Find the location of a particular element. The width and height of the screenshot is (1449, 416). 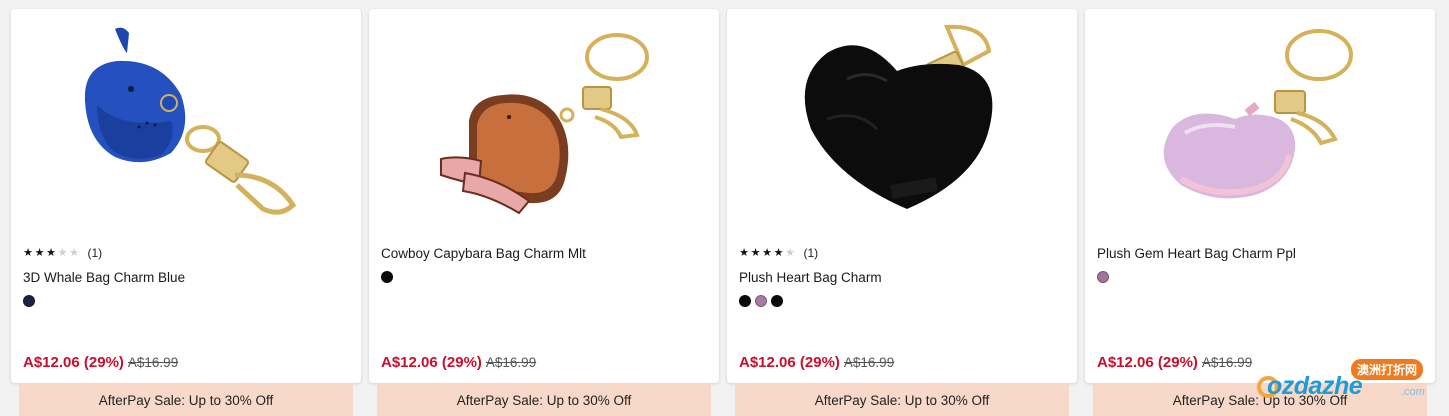

capybara-charm-icon is located at coordinates (544, 124).